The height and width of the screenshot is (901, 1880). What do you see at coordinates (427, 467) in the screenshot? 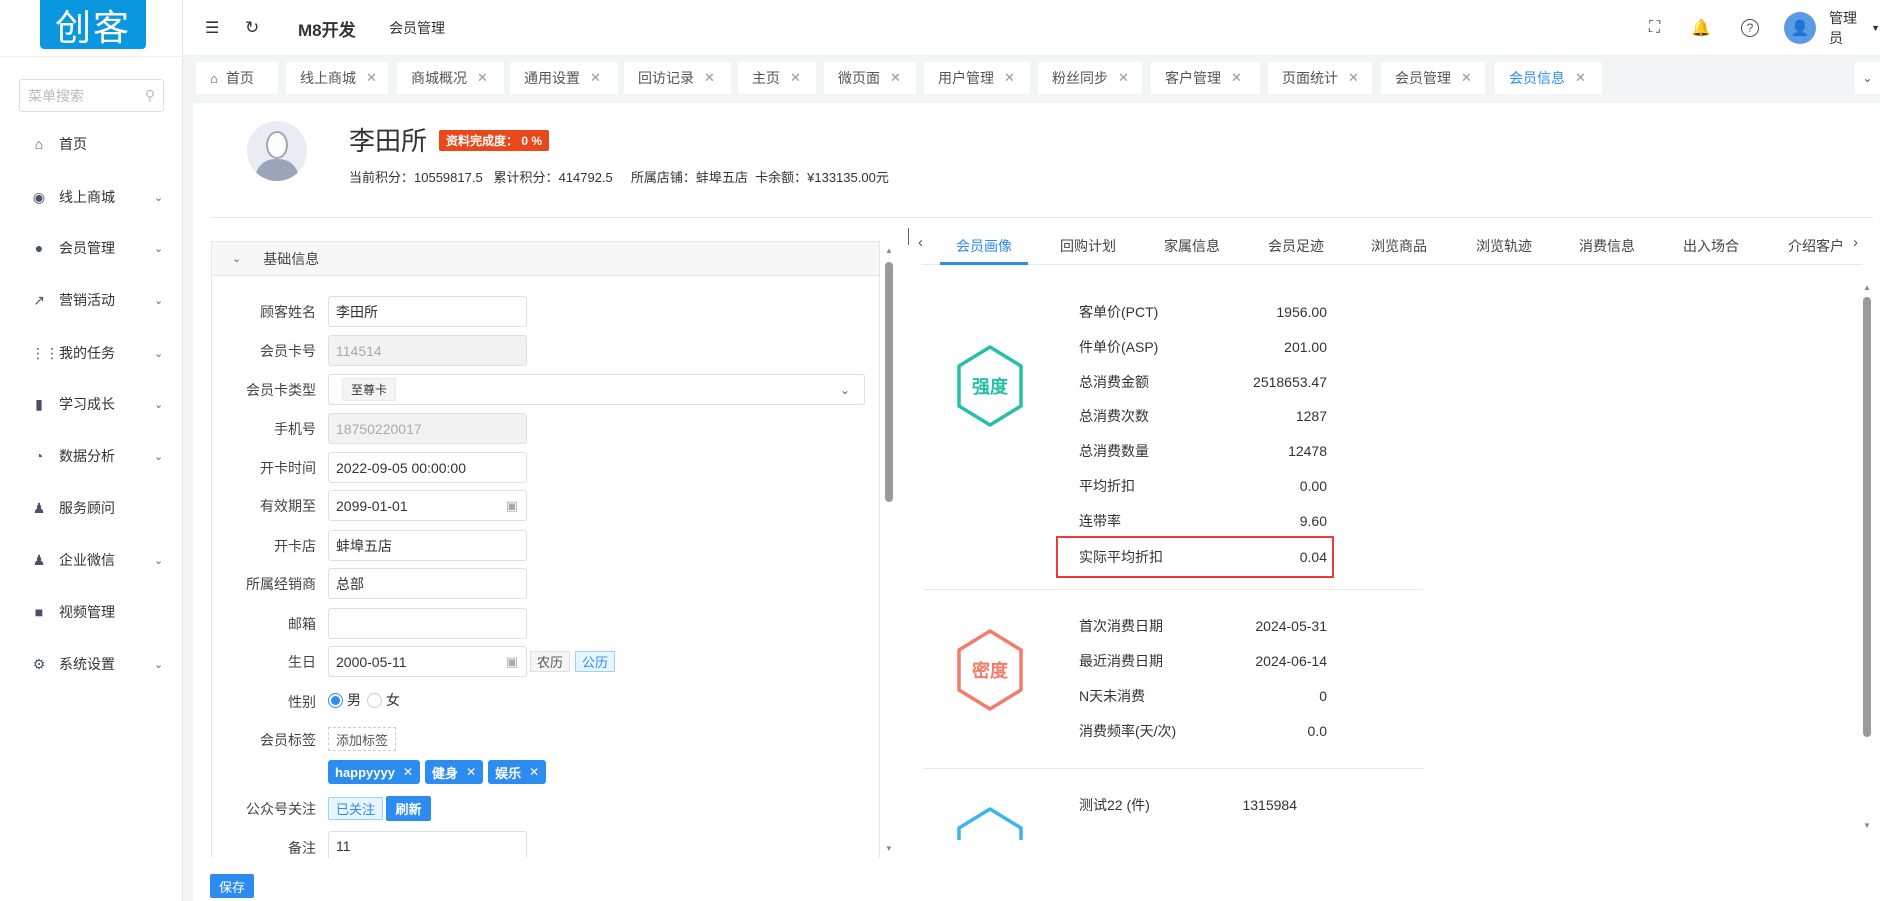
I see `open-input: 2022-09-05 00:00:00` at bounding box center [427, 467].